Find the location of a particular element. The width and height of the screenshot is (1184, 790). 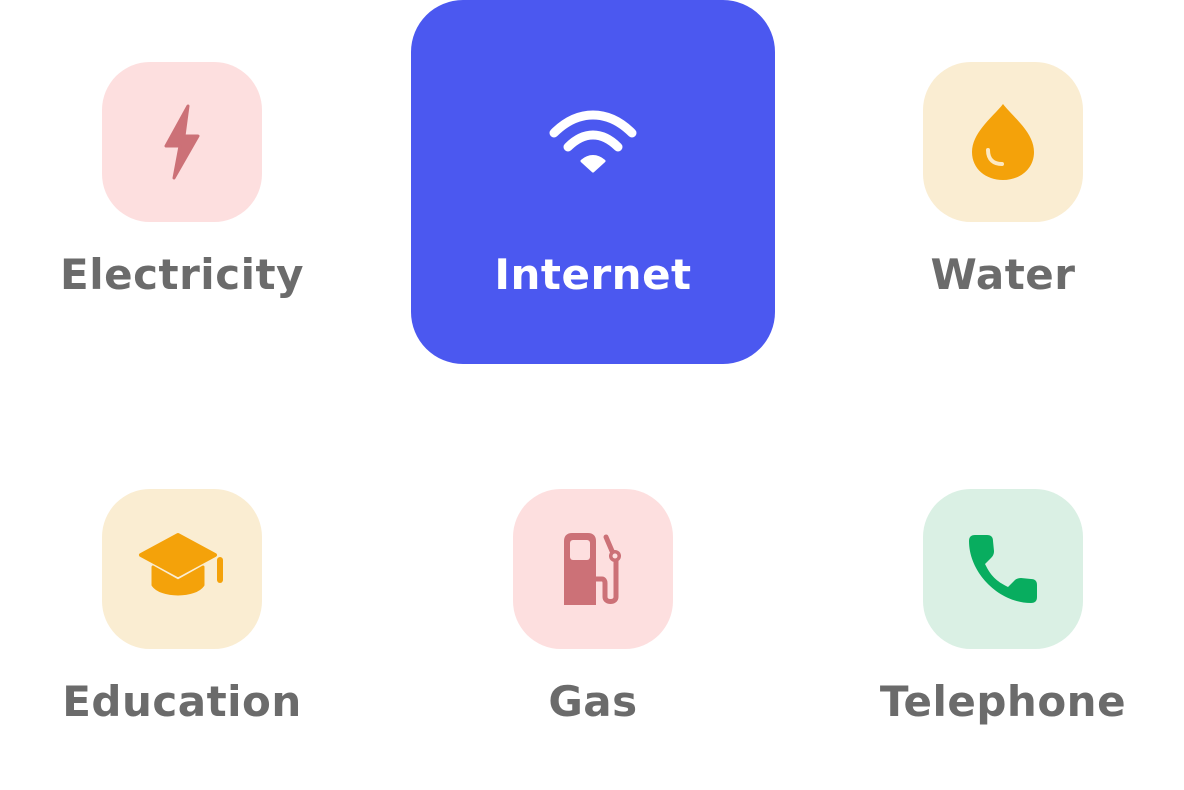

education-icon-box is located at coordinates (182, 569).